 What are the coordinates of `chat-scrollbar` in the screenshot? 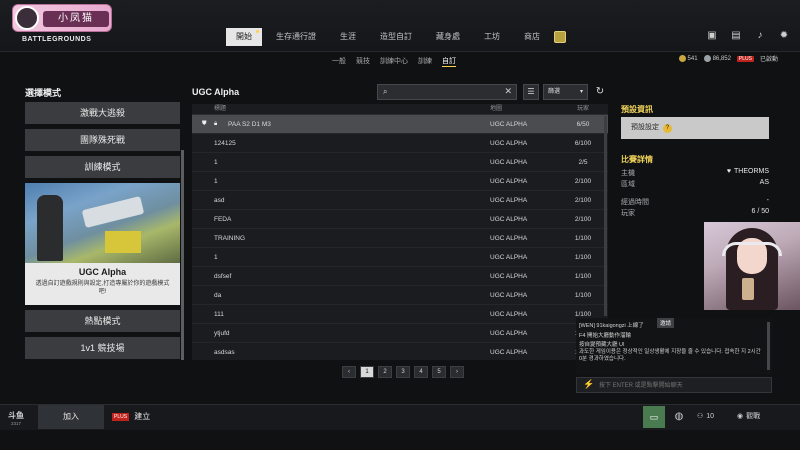 It's located at (768, 346).